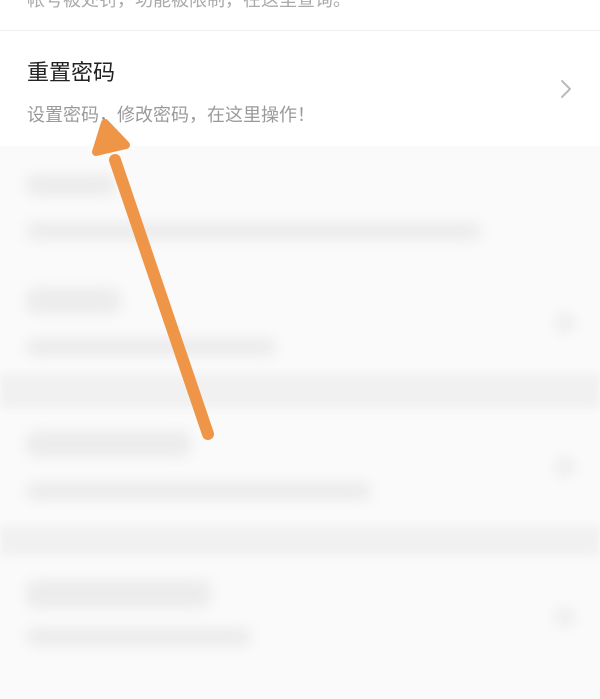  What do you see at coordinates (171, 115) in the screenshot?
I see `reset-password-subtitle: 设置密码，修改密码，在这里操作！` at bounding box center [171, 115].